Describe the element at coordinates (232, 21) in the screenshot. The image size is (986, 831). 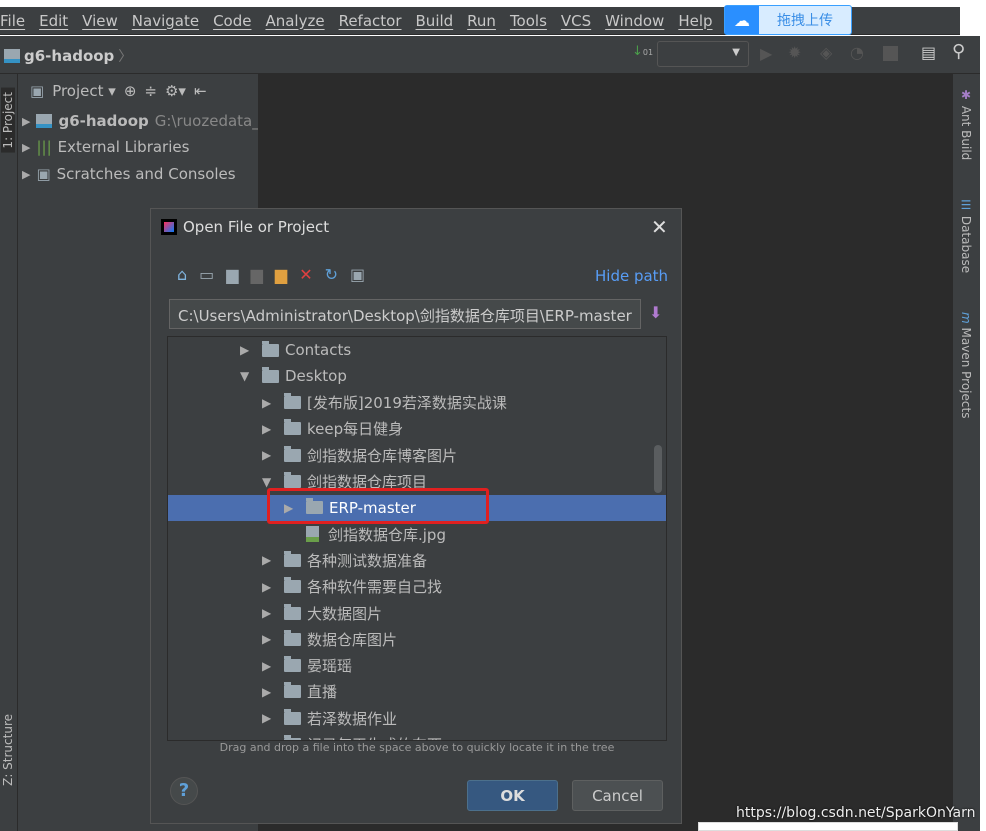
I see `menu-code: Code` at that location.